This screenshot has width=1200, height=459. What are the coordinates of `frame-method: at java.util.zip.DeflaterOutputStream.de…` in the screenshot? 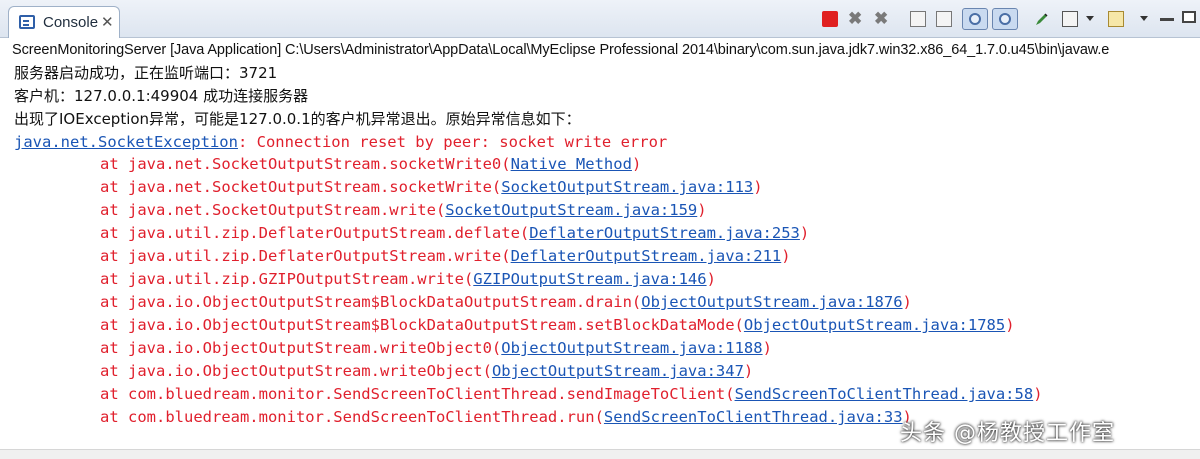 It's located at (315, 233).